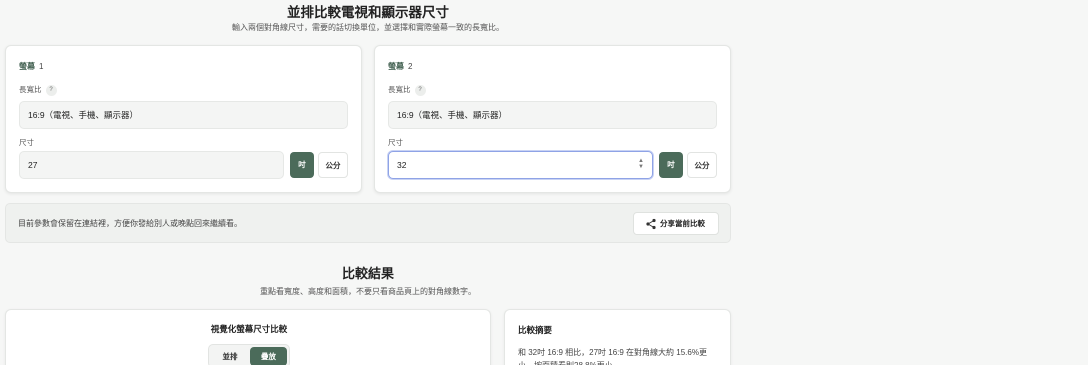 Image resolution: width=1088 pixels, height=365 pixels. I want to click on share-icon, so click(651, 224).